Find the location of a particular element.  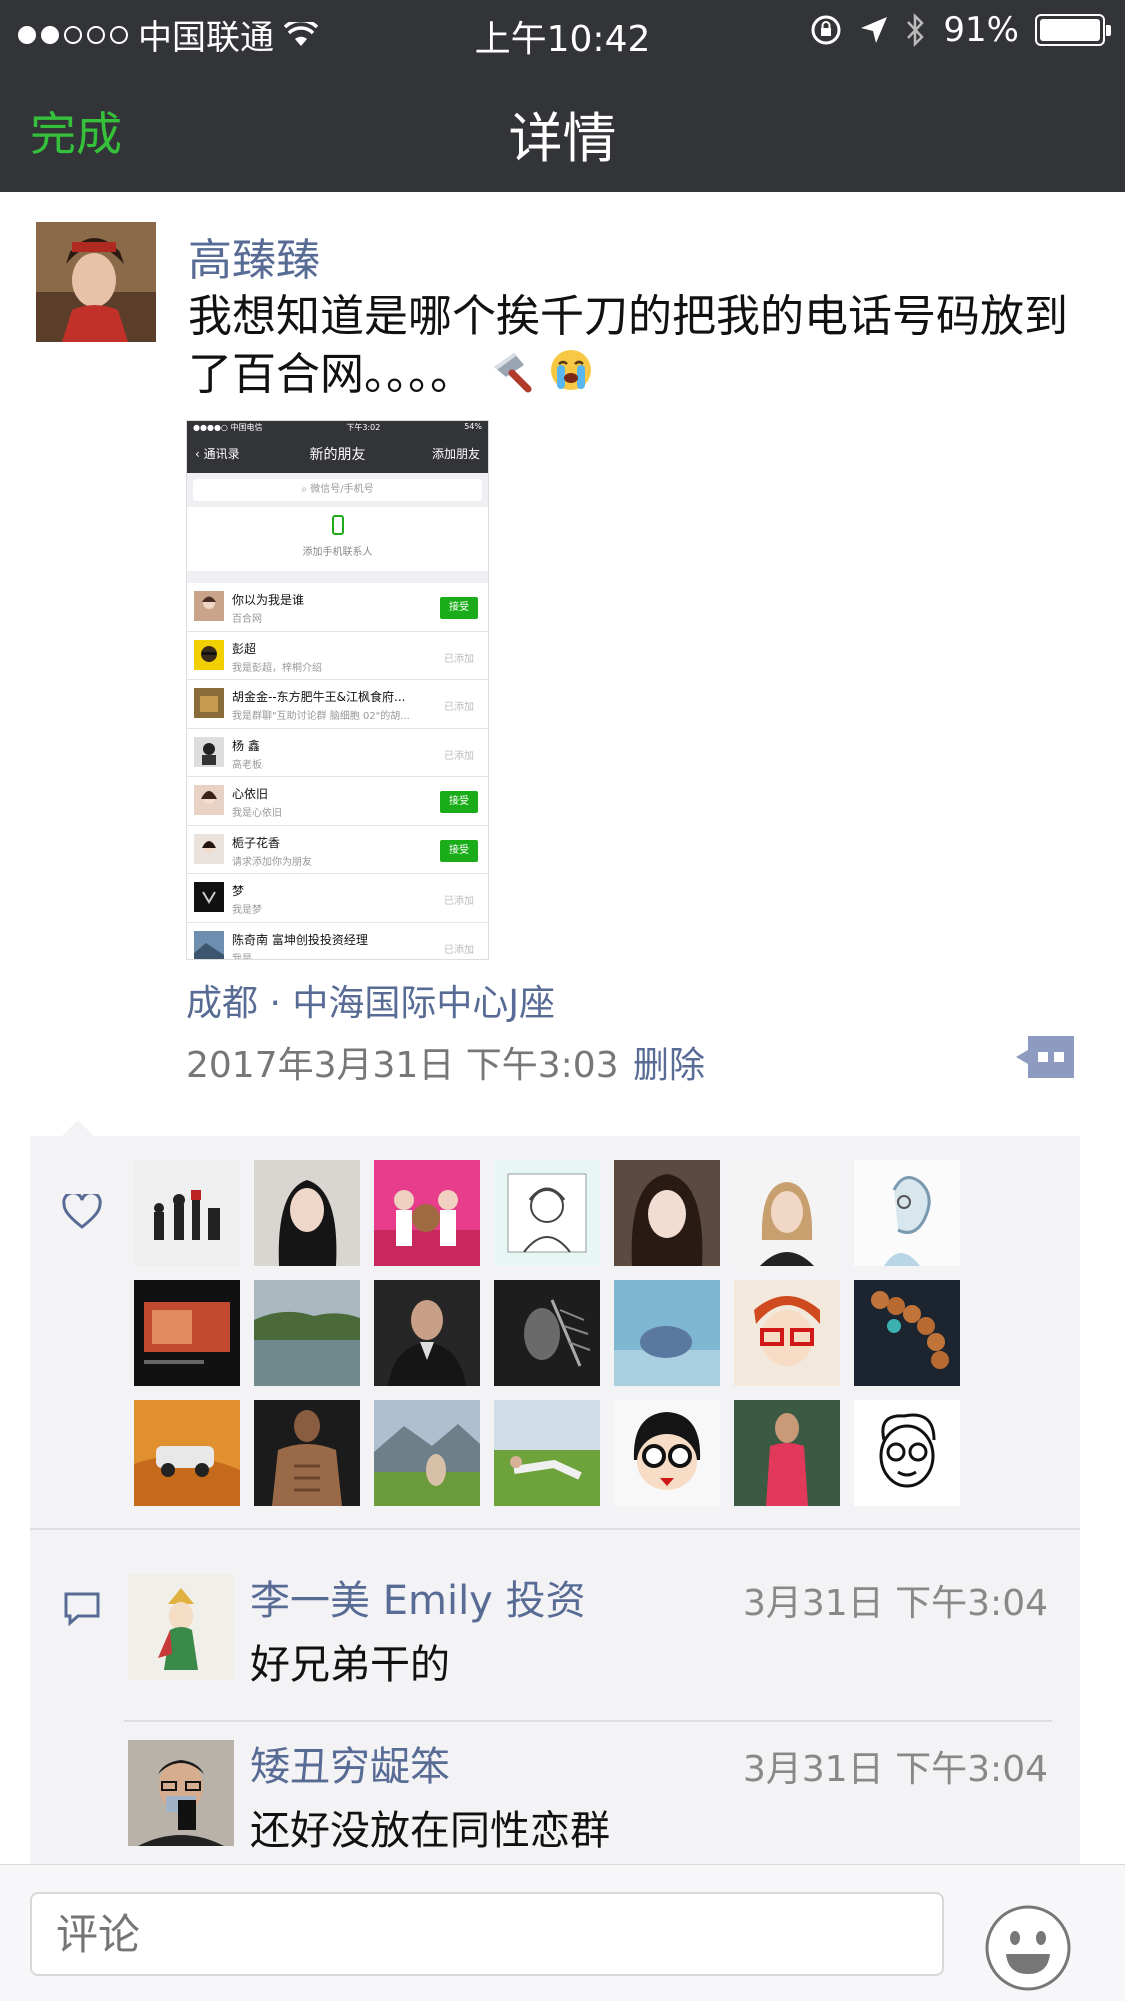

image-nav-bar: ‹ 通讯录 新的朋友 添加朋友 is located at coordinates (337, 454).